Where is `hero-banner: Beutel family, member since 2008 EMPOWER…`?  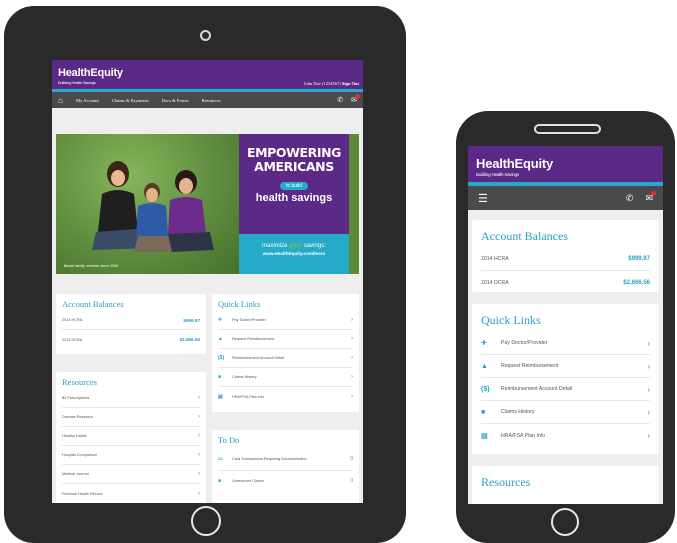 hero-banner: Beutel family, member since 2008 EMPOWER… is located at coordinates (207, 204).